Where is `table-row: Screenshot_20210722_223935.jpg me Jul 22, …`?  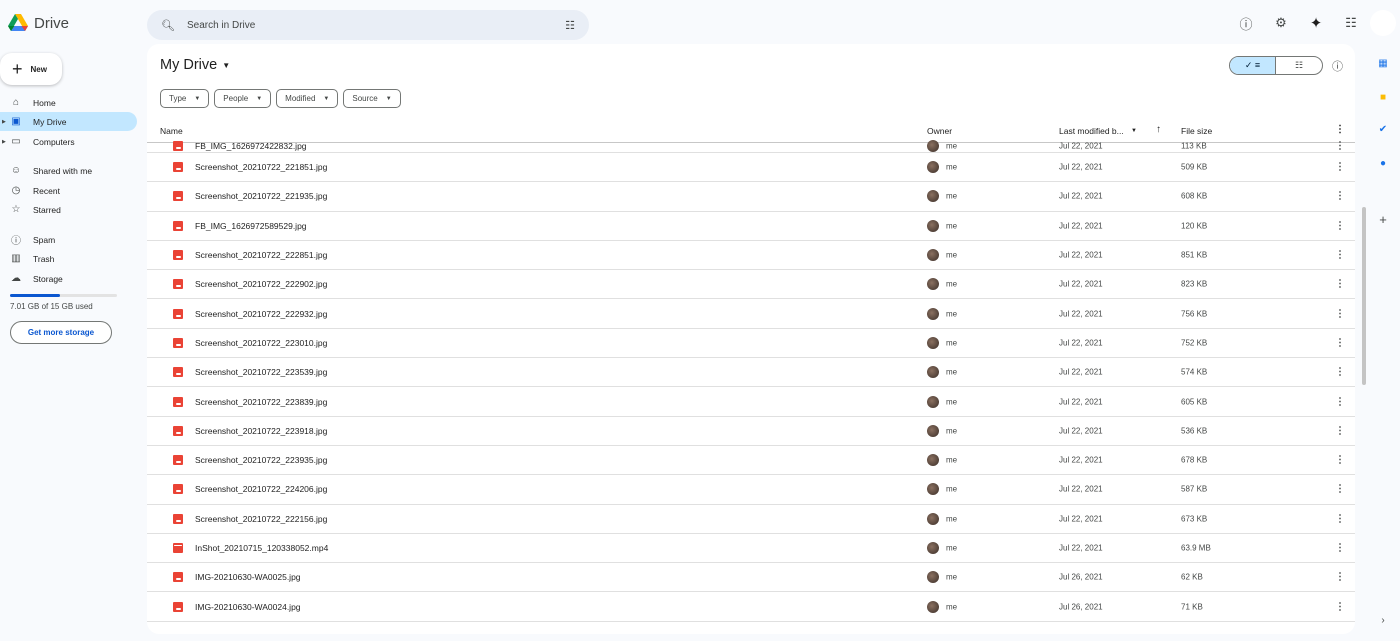
table-row: Screenshot_20210722_223935.jpg me Jul 22, … is located at coordinates (751, 461).